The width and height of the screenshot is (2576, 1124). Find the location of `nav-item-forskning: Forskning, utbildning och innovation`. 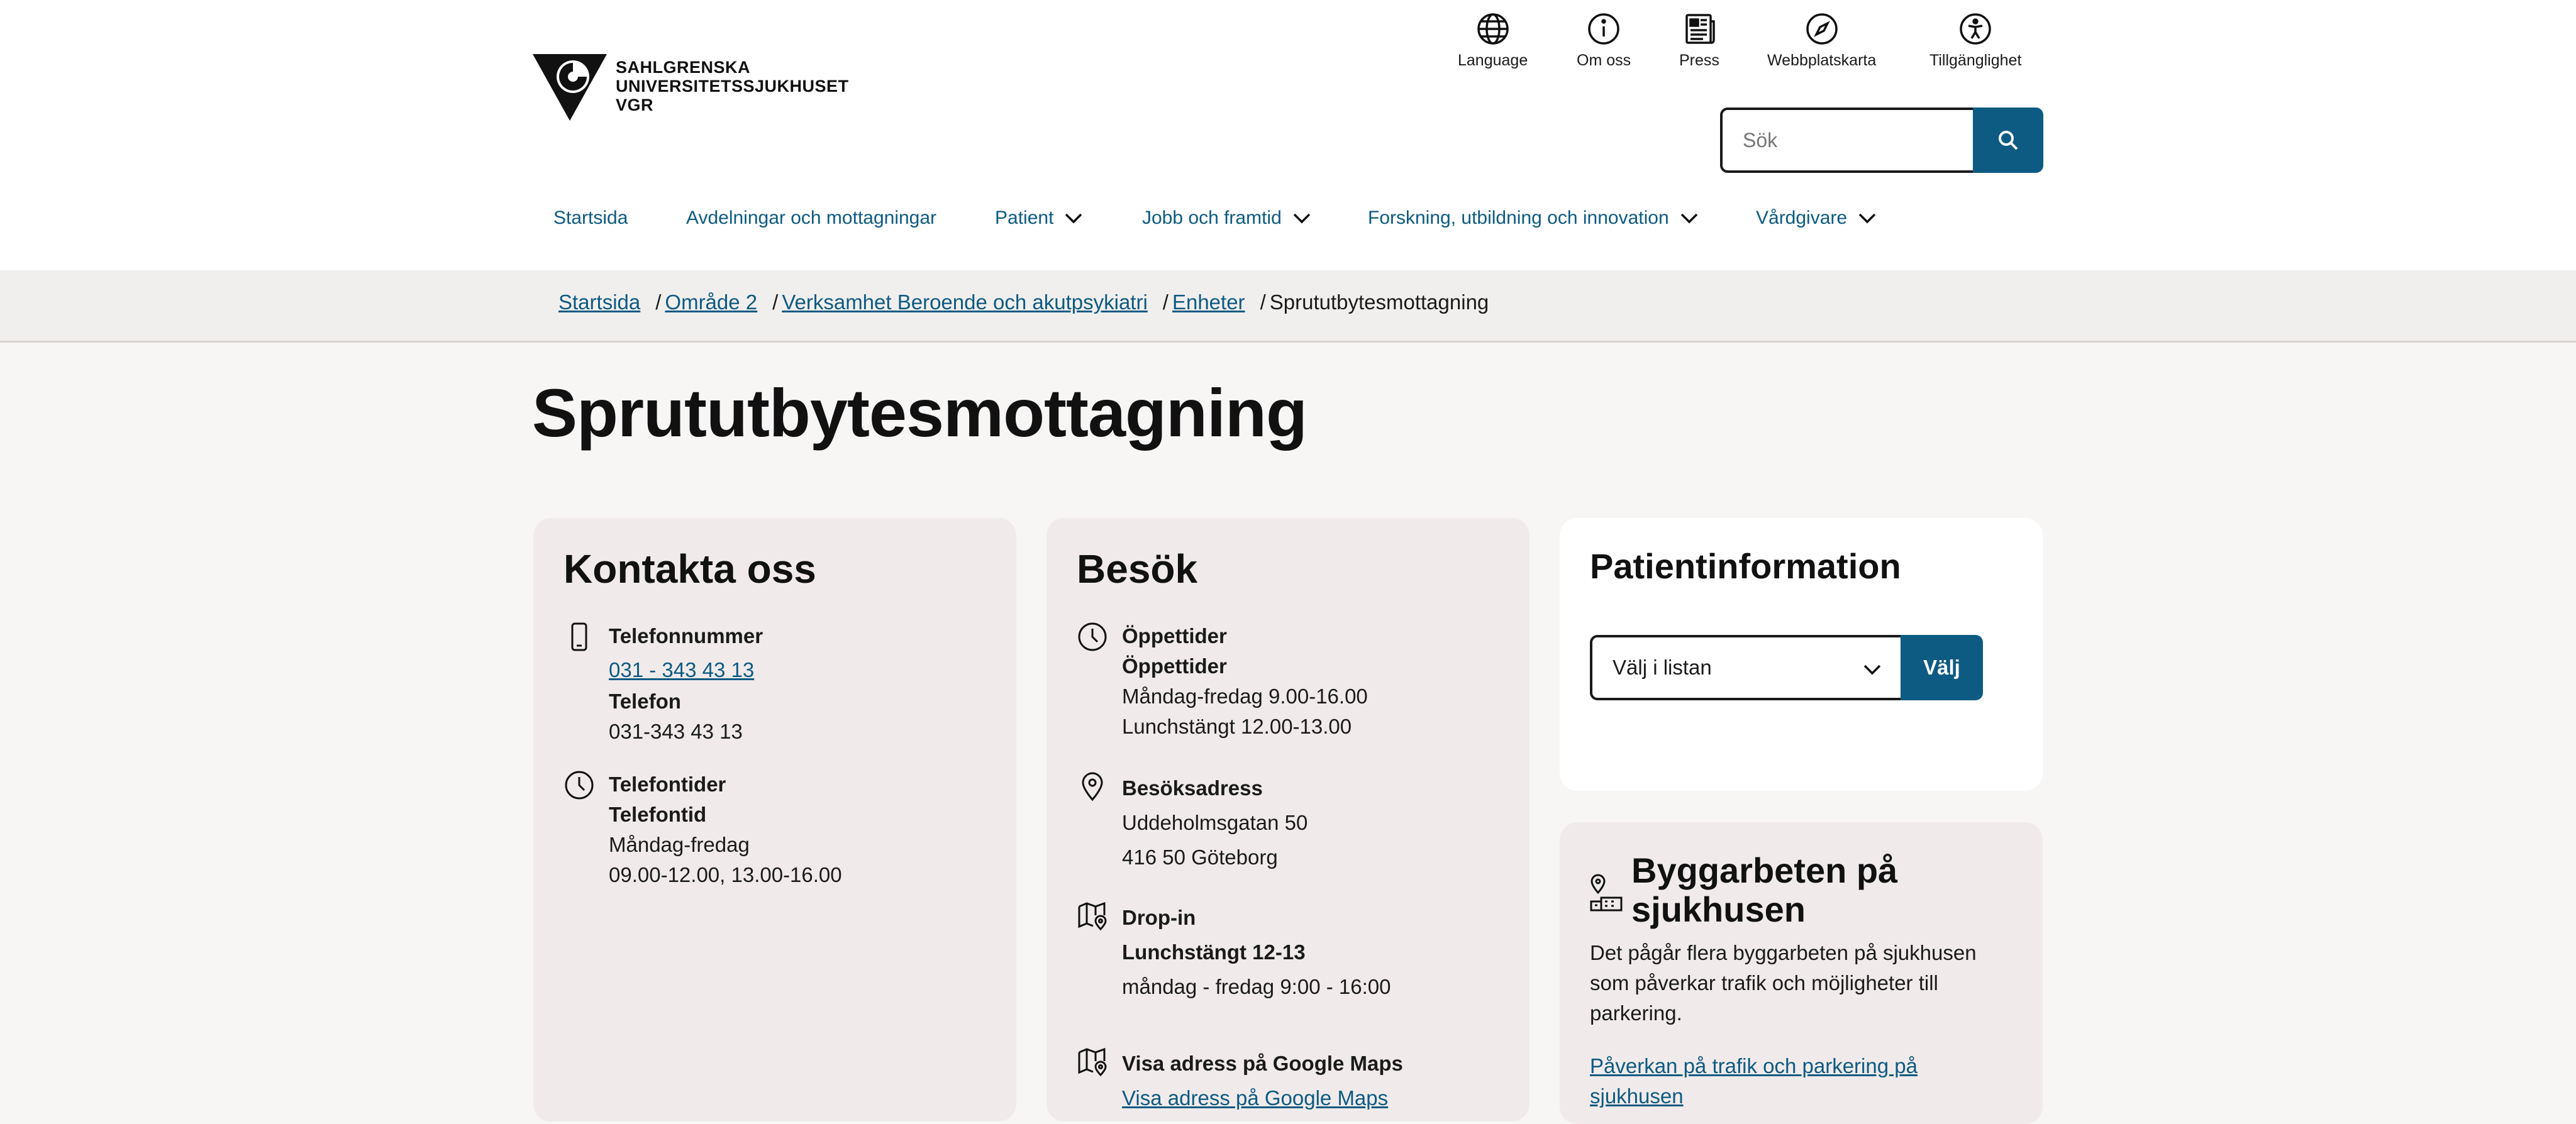

nav-item-forskning: Forskning, utbildning och innovation is located at coordinates (1533, 218).